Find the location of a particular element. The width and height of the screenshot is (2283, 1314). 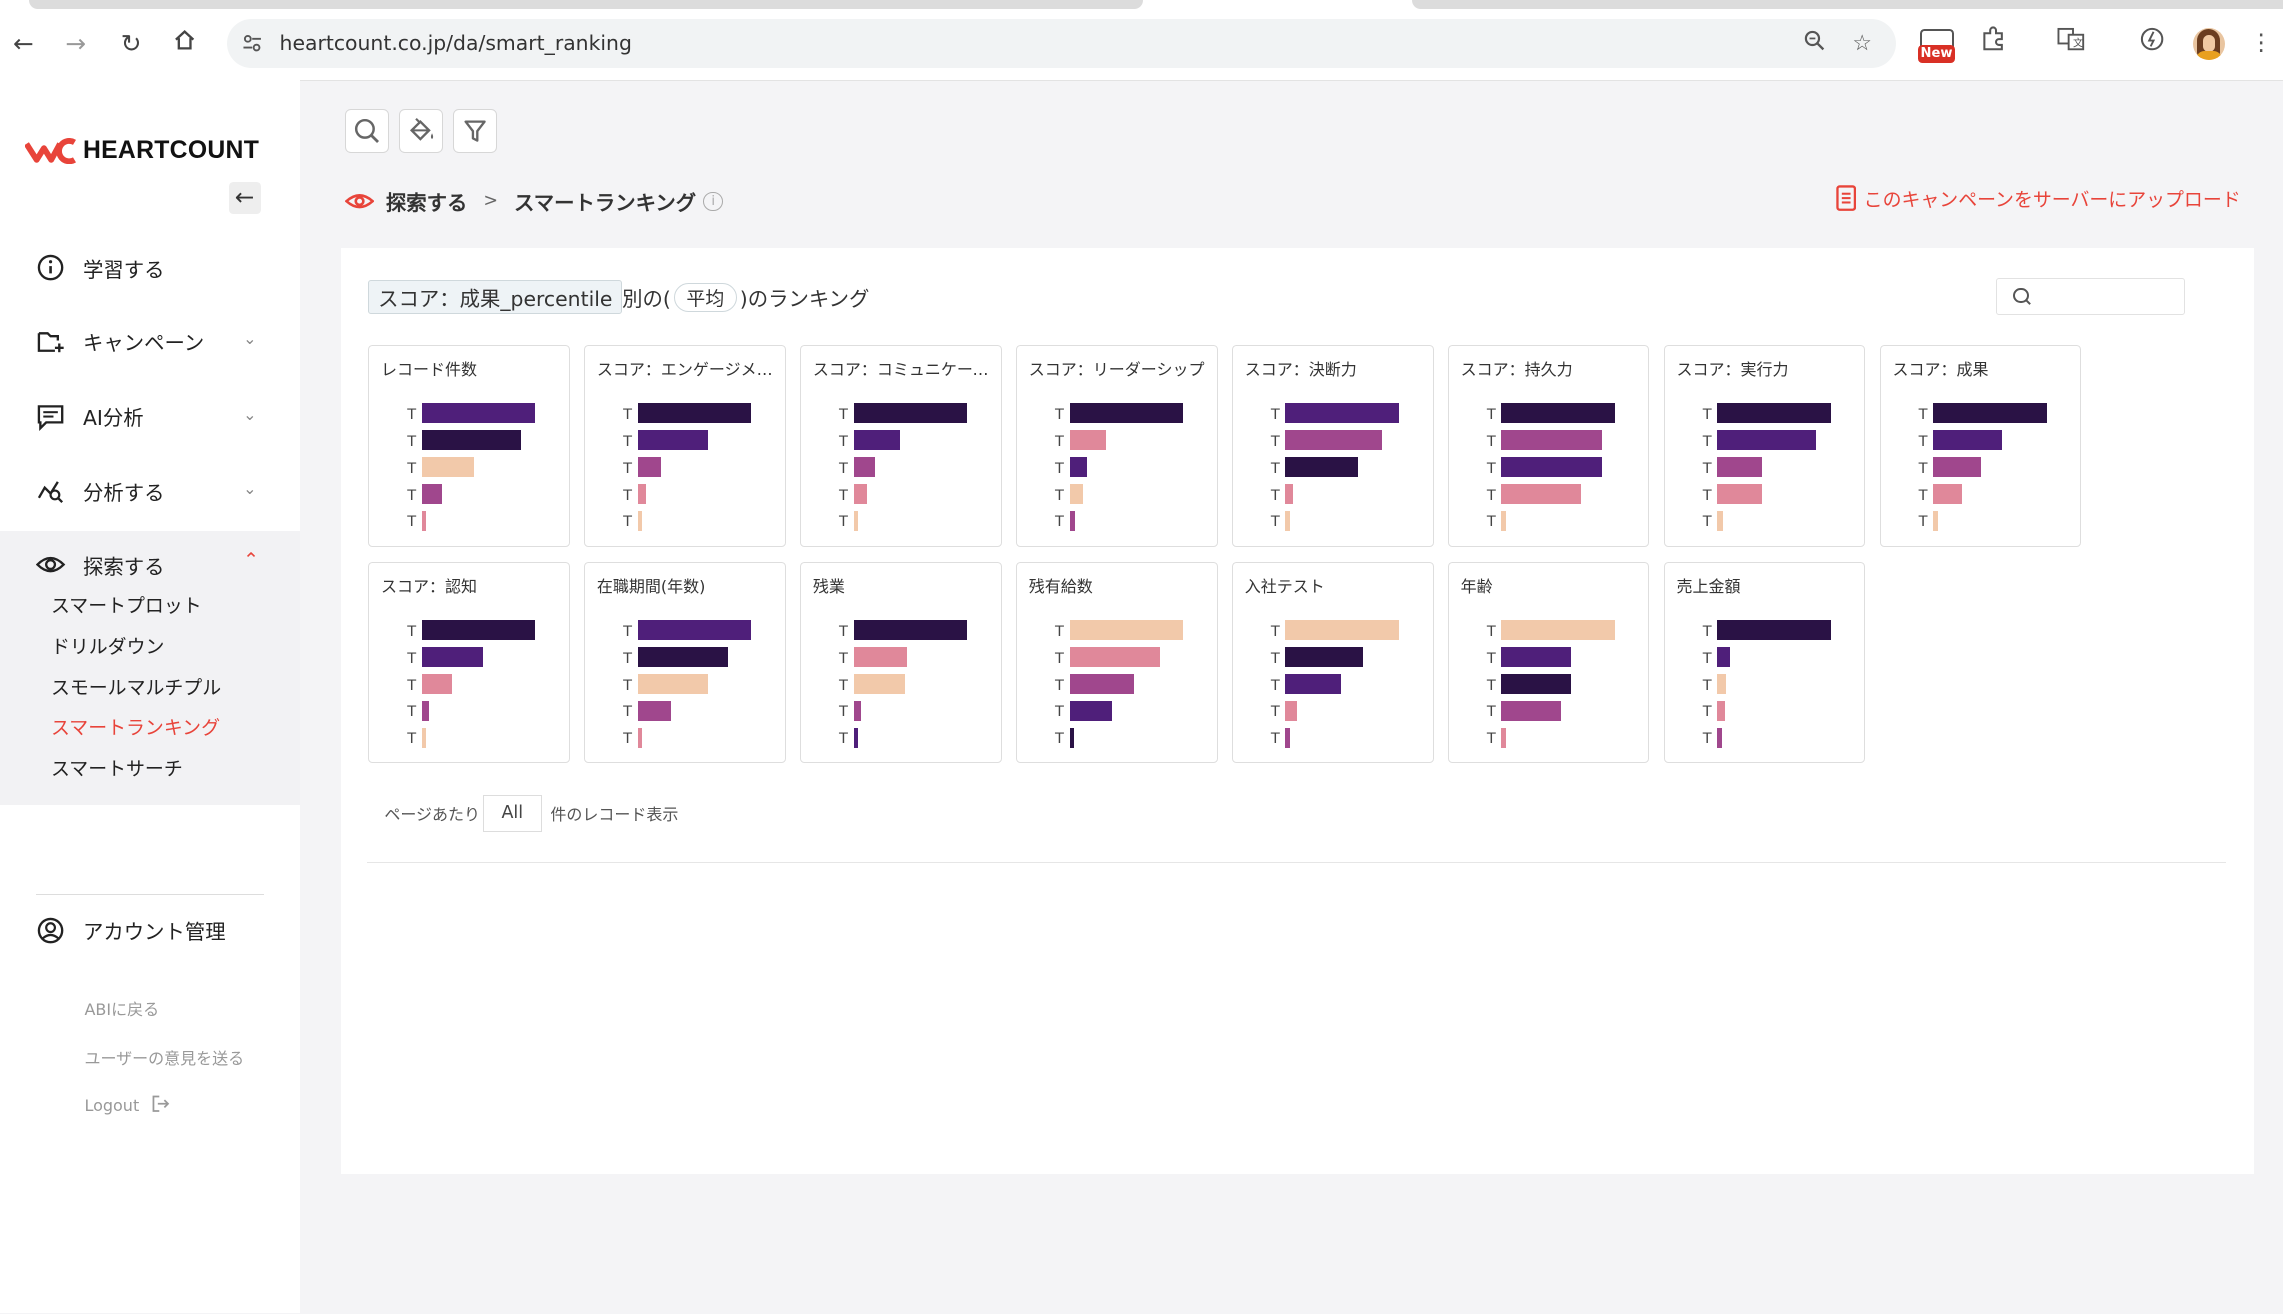

ranking-card: スコア：認知 T T T T T is located at coordinates (469, 663).